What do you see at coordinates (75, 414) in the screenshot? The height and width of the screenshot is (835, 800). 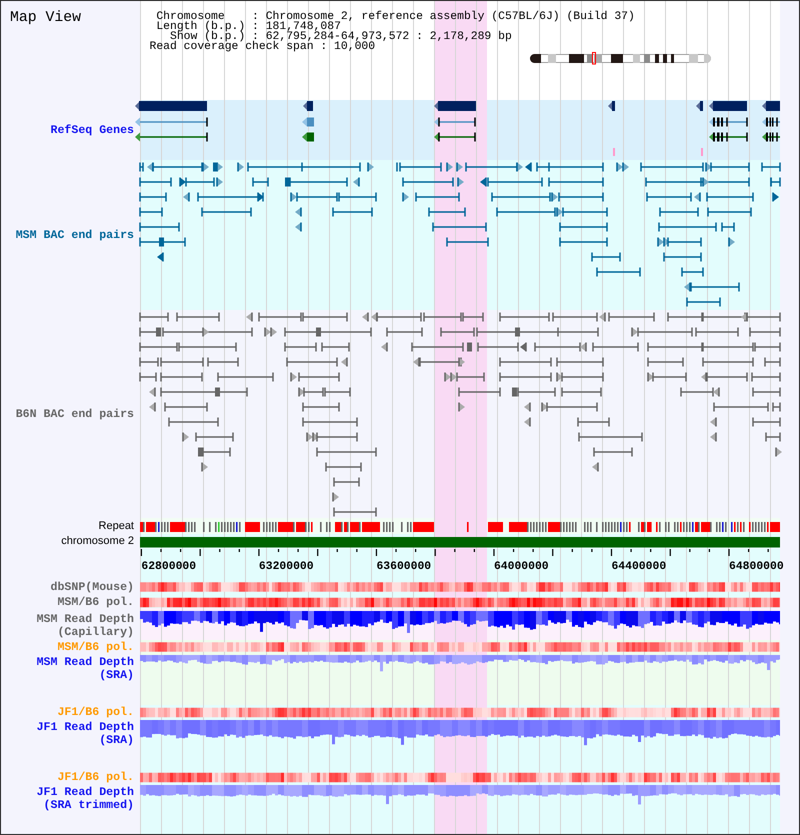 I see `track-label: B6N BAC end pairs` at bounding box center [75, 414].